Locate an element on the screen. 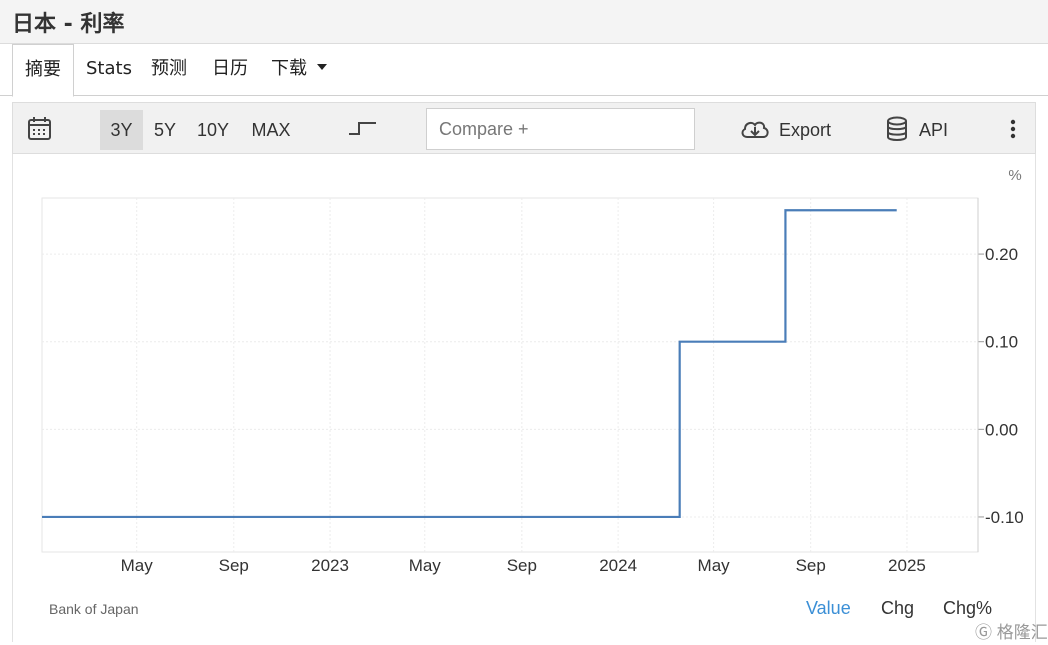  y-tick-label: -0.10 is located at coordinates (1004, 517).